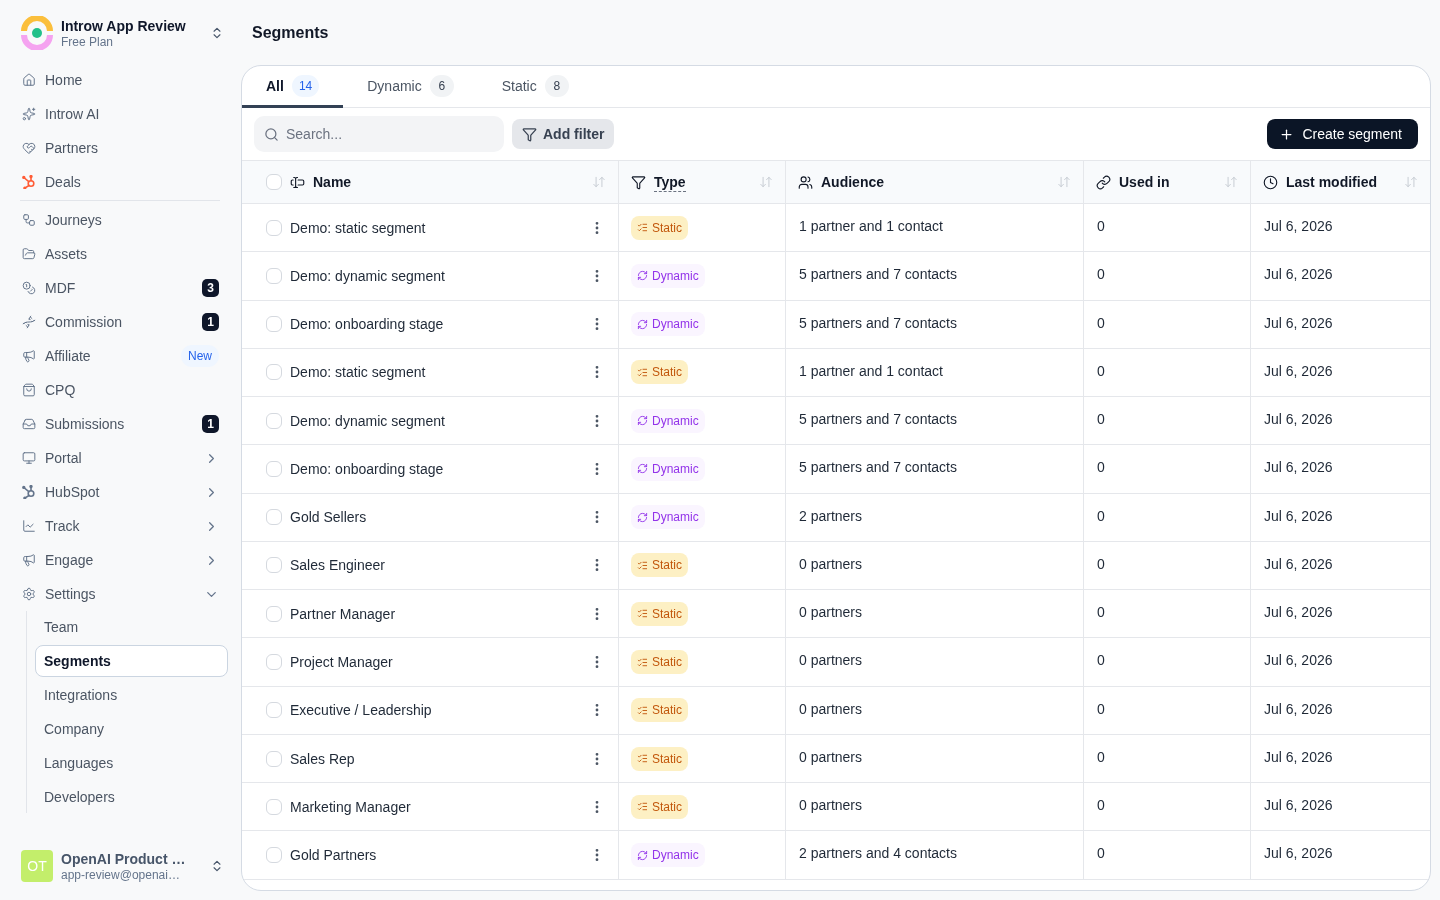 The image size is (1440, 900). Describe the element at coordinates (642, 324) in the screenshot. I see `refresh-icon` at that location.